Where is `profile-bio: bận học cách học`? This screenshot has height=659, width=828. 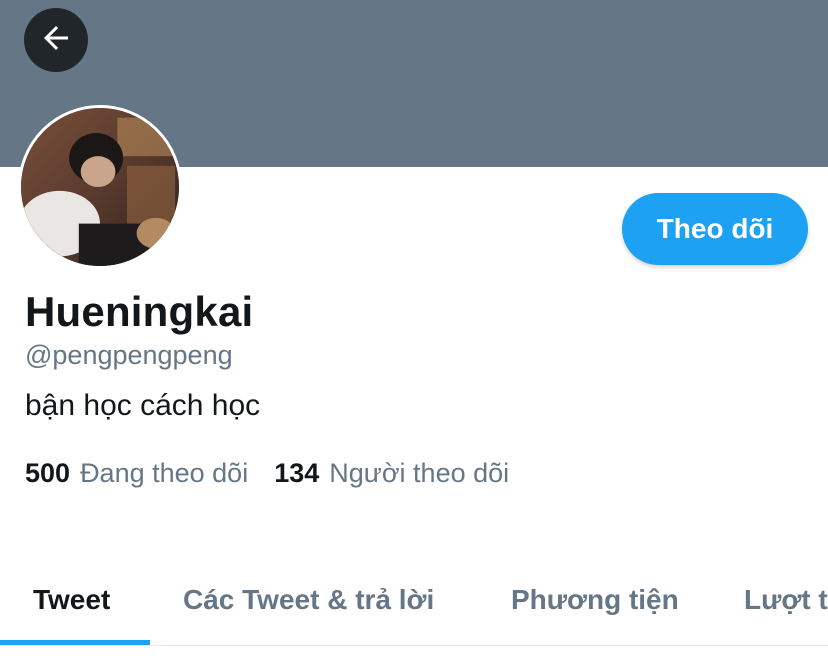
profile-bio: bận học cách học is located at coordinates (143, 405).